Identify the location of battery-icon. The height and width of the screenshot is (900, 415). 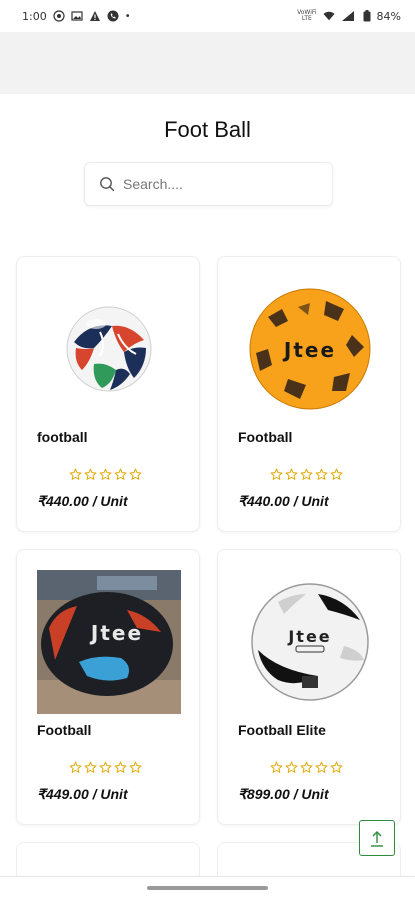
(367, 16).